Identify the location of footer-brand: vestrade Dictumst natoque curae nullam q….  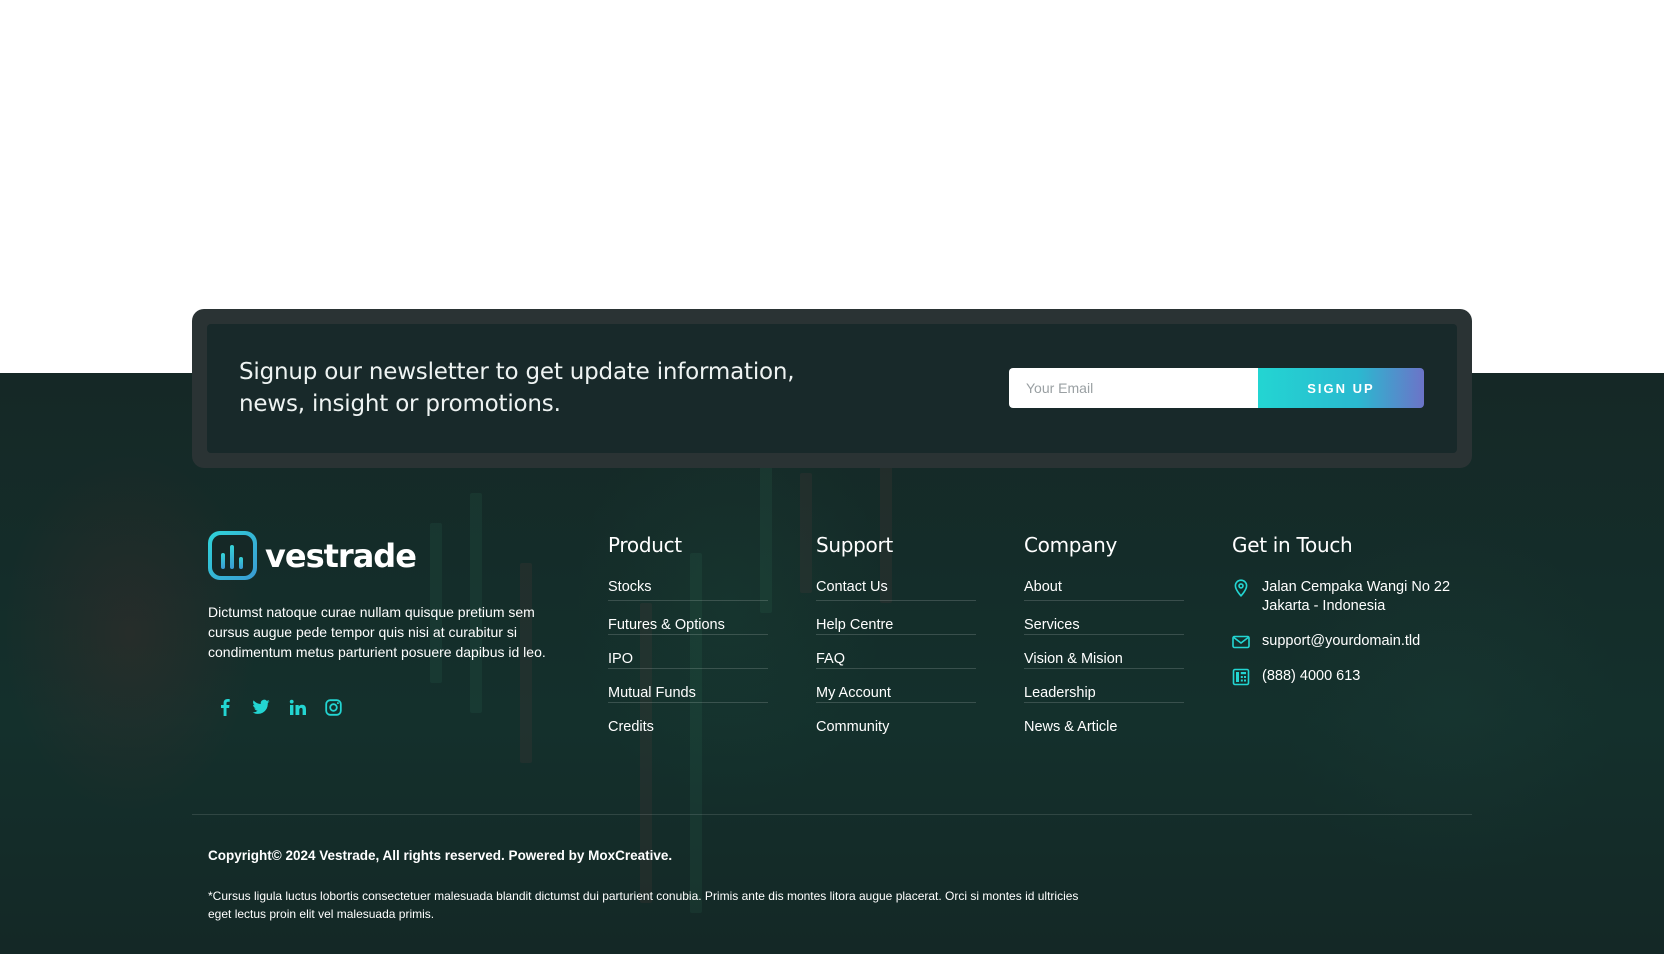
(388, 623).